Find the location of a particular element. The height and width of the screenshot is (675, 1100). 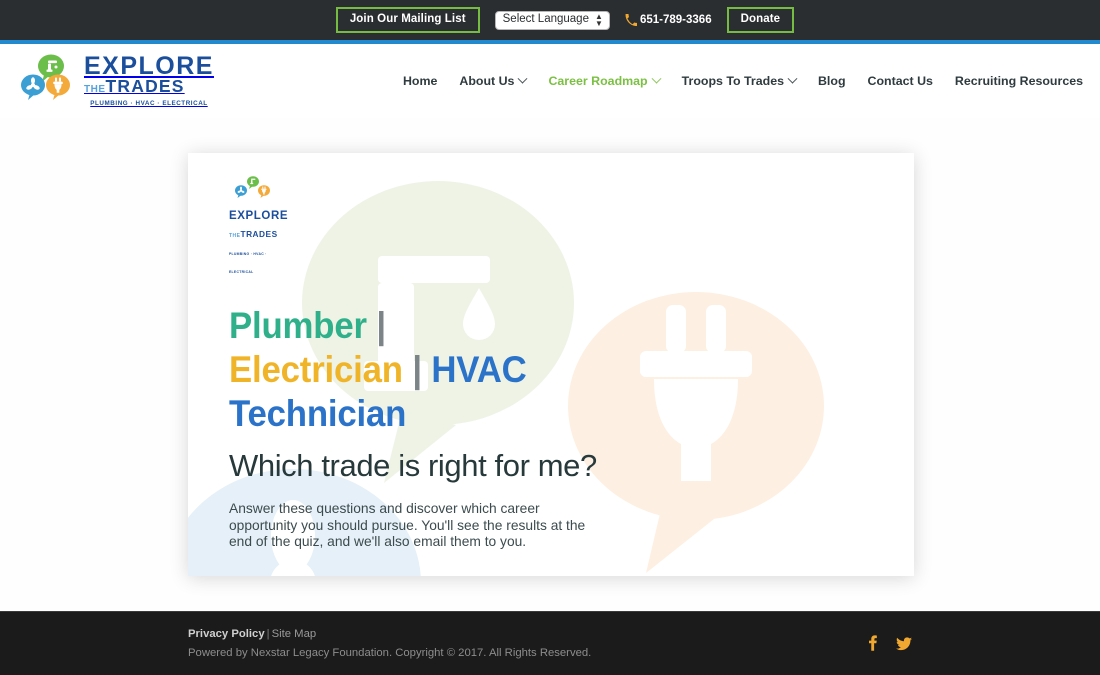

nav-label: Recruiting Resources is located at coordinates (1018, 81).